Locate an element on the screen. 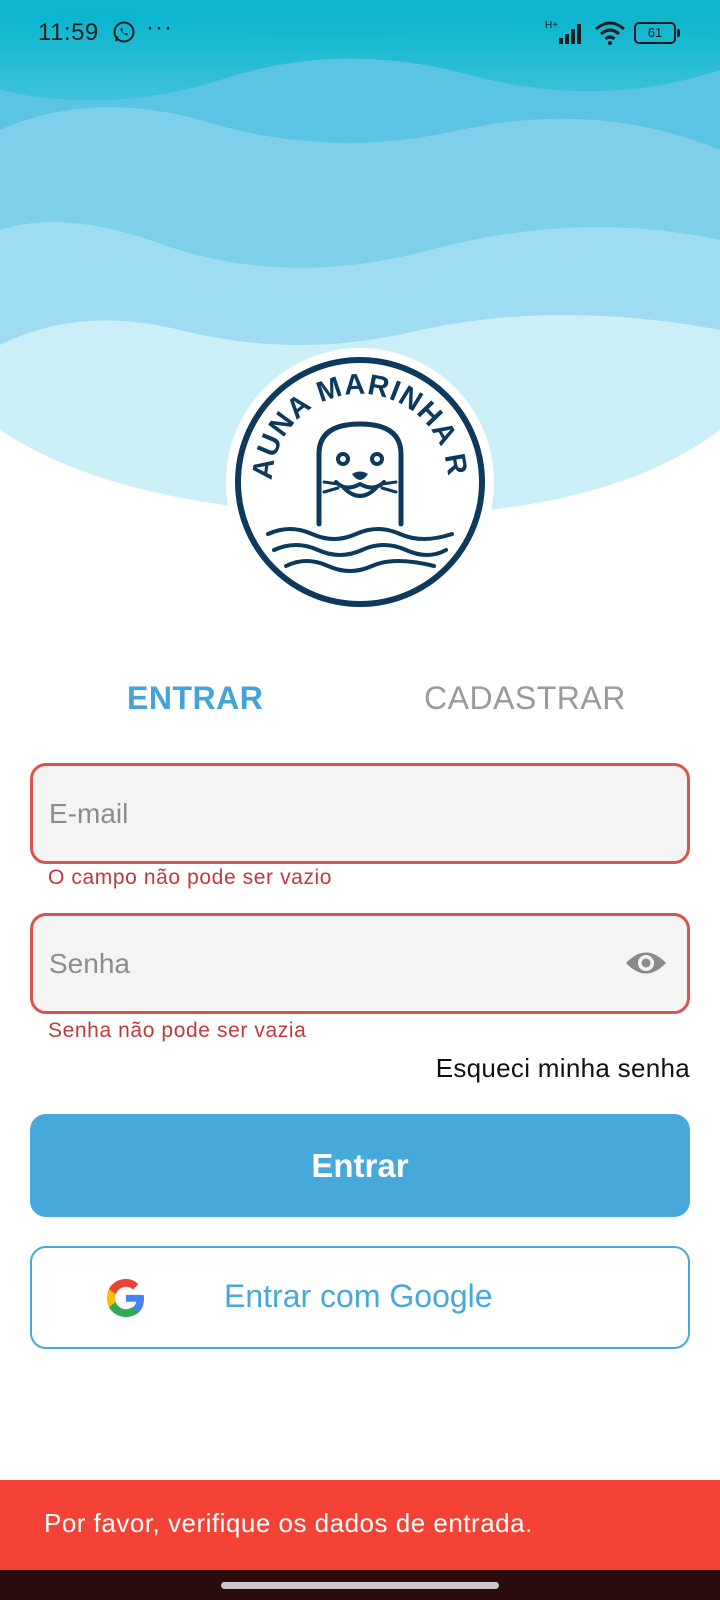 Image resolution: width=720 pixels, height=1600 pixels. google-login-label: Entrar com Google is located at coordinates (358, 1296).